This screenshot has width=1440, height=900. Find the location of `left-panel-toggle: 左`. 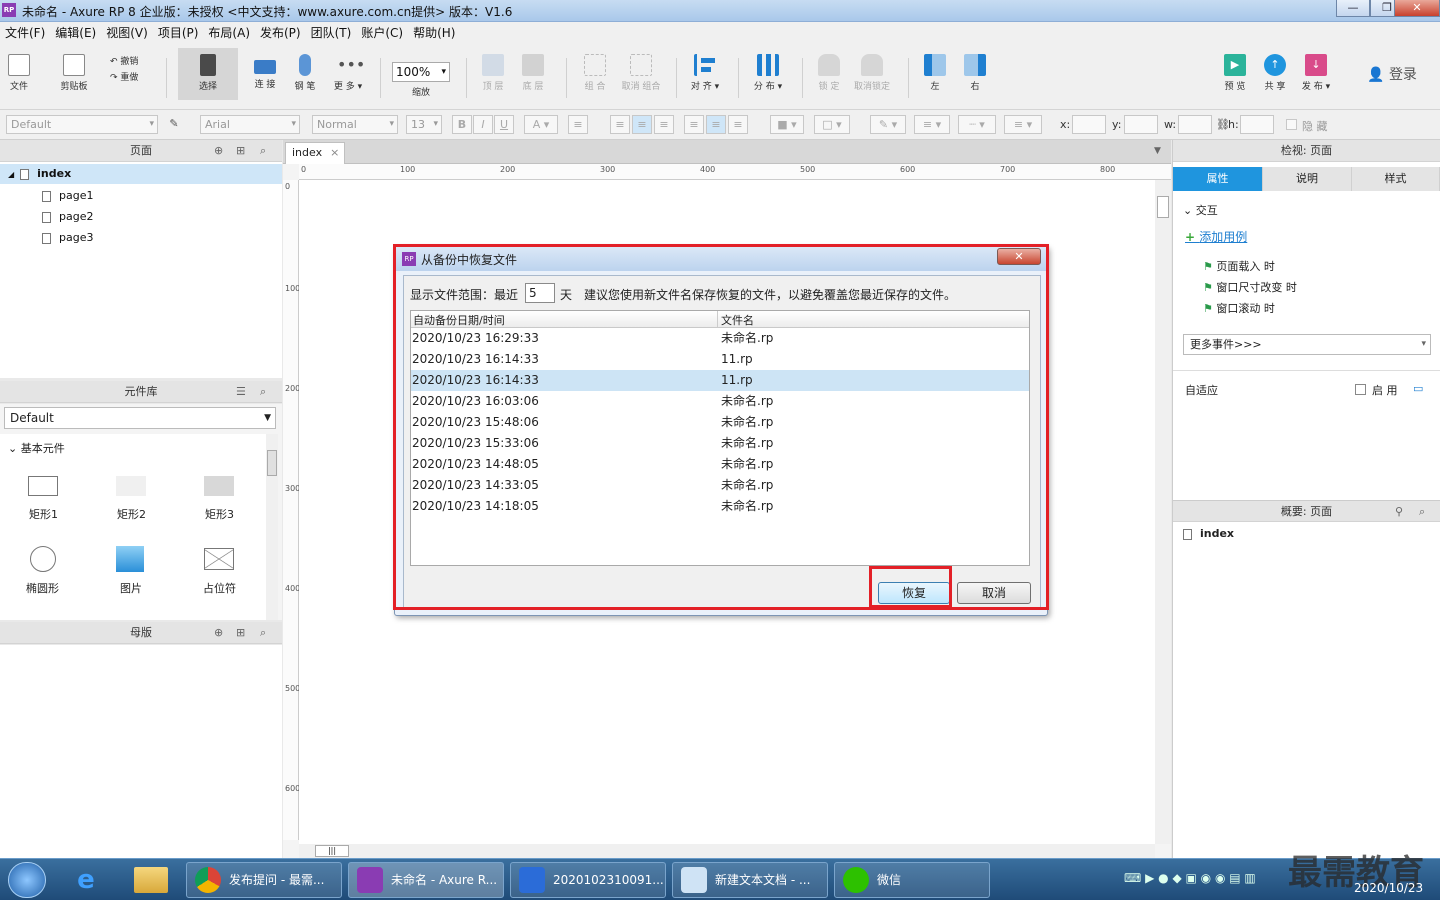

left-panel-toggle: 左 is located at coordinates (935, 70).